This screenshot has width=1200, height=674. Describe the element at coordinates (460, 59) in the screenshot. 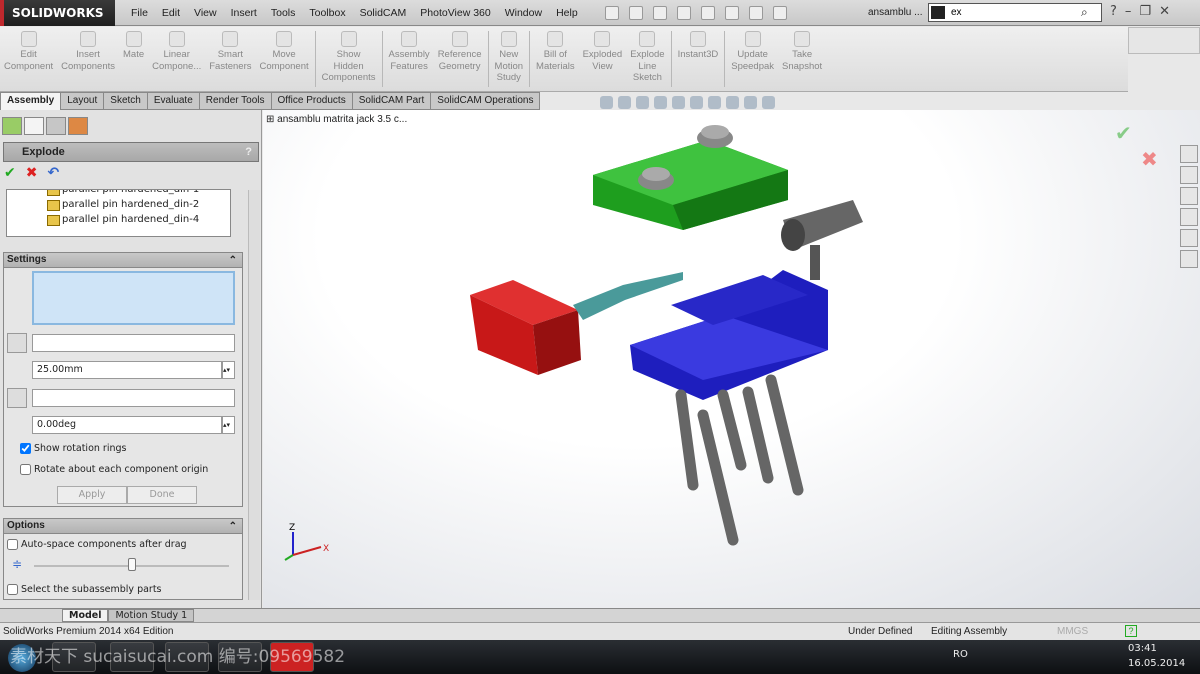

I see `ribbon-reference-geometry: Reference Geometry` at that location.